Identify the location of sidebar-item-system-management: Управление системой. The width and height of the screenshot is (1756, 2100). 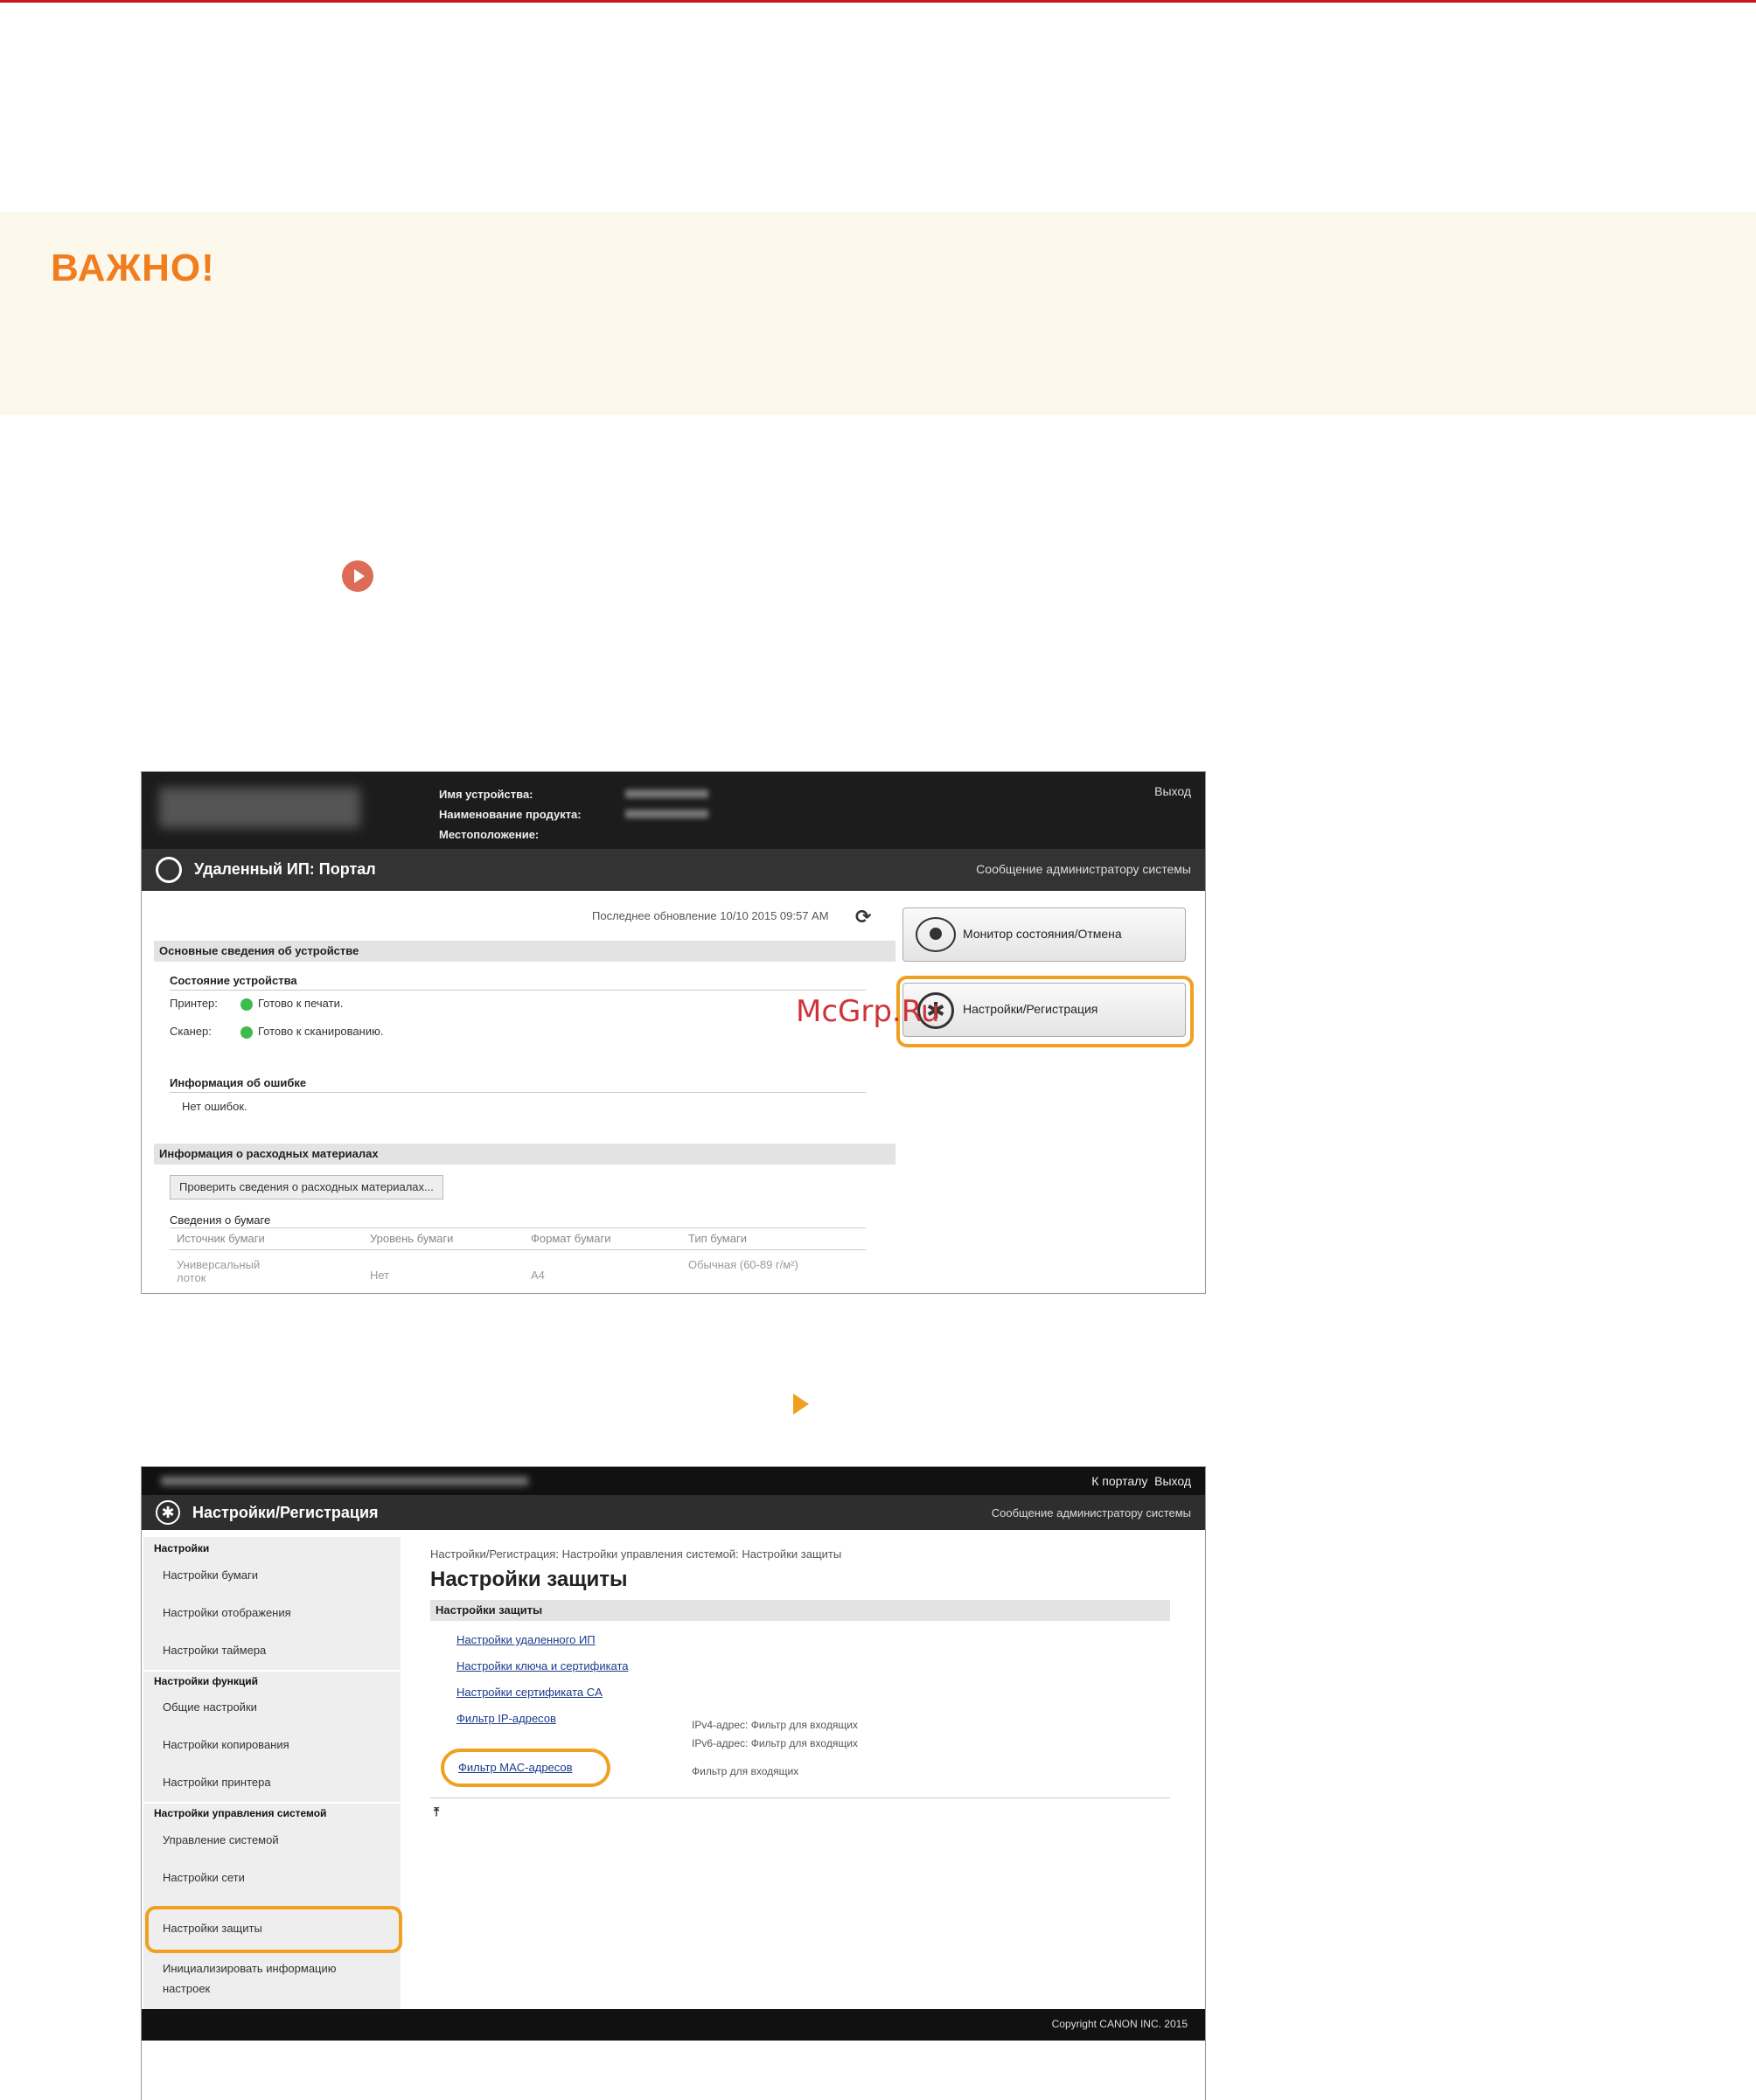
(221, 1839).